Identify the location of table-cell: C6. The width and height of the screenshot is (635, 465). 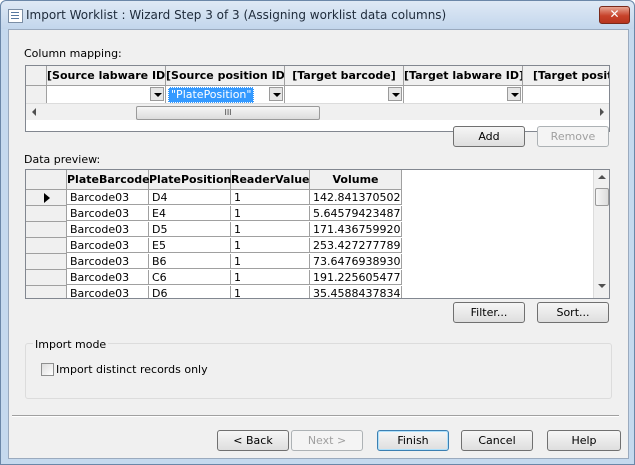
(190, 277).